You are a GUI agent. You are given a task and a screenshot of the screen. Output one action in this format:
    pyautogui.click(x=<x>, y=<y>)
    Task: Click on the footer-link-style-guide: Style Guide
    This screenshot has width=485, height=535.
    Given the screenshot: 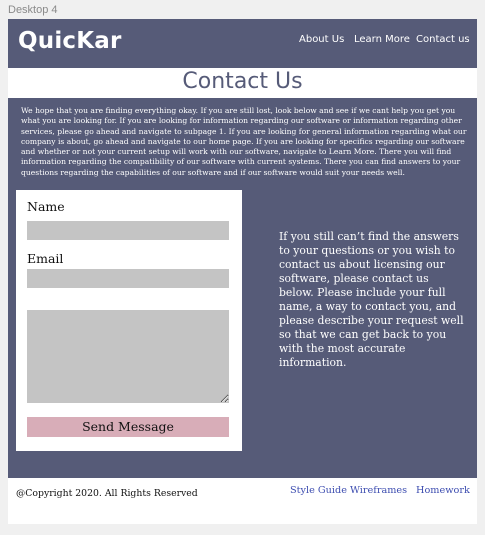 What is the action you would take?
    pyautogui.click(x=318, y=490)
    